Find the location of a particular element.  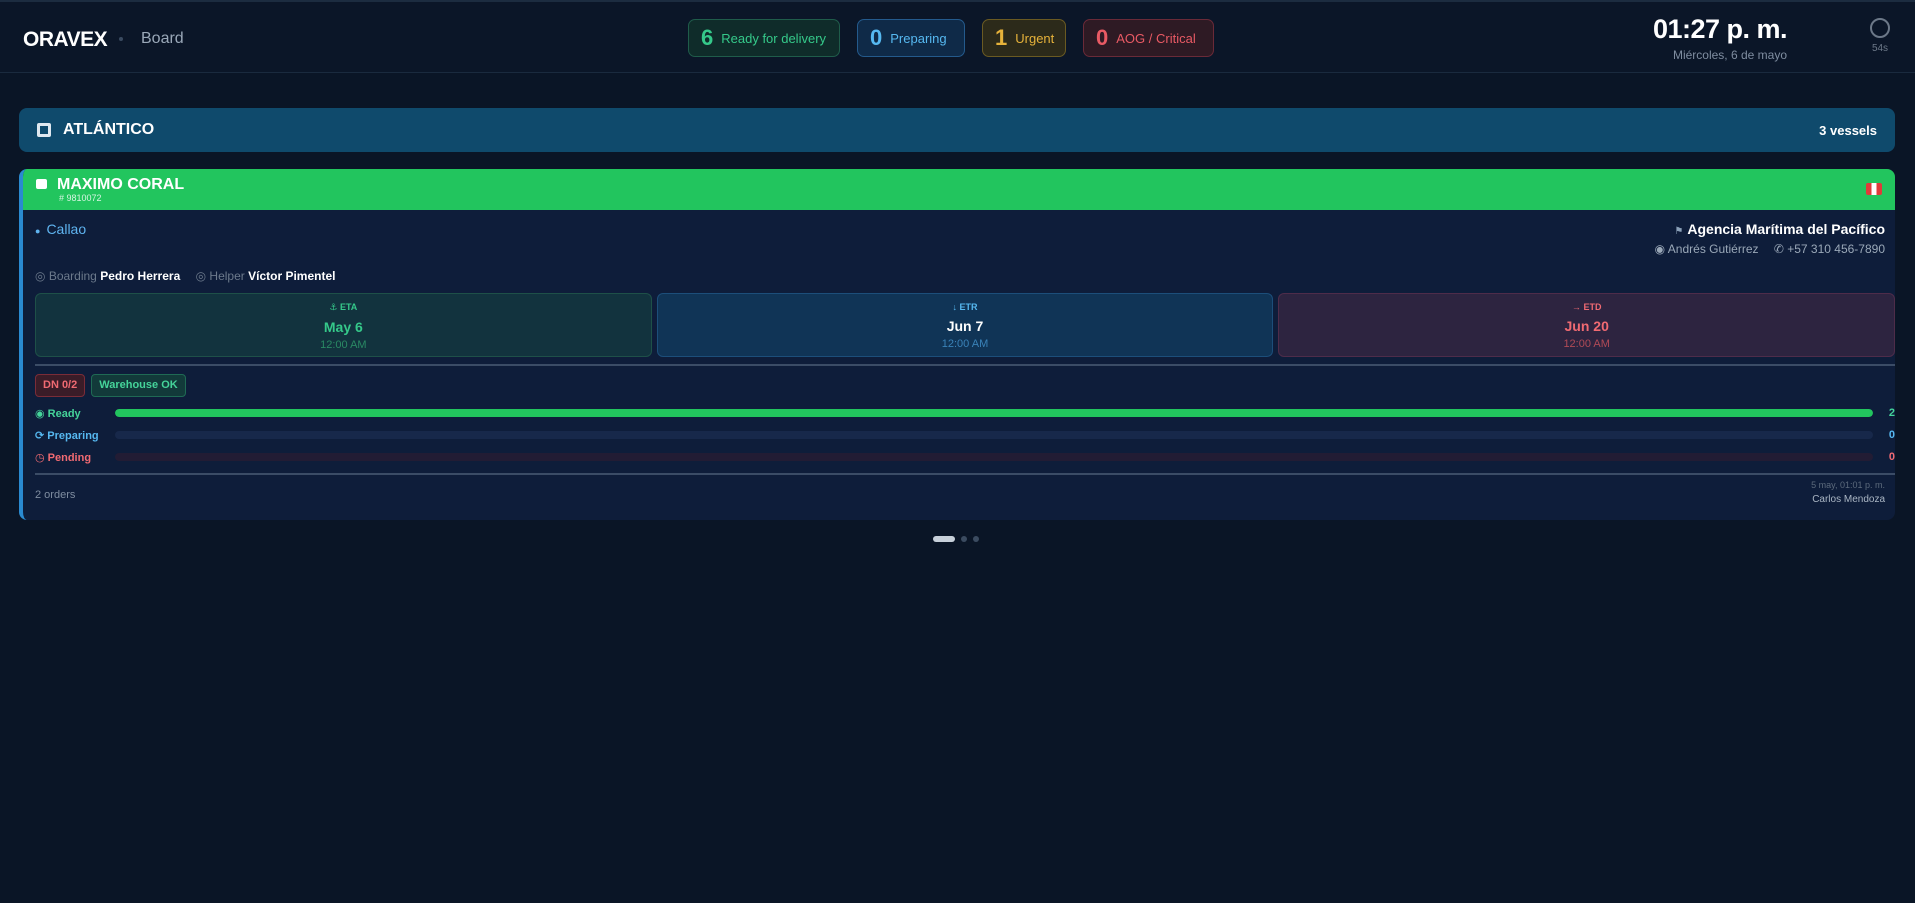

order-count: 2 orders is located at coordinates (55, 495).